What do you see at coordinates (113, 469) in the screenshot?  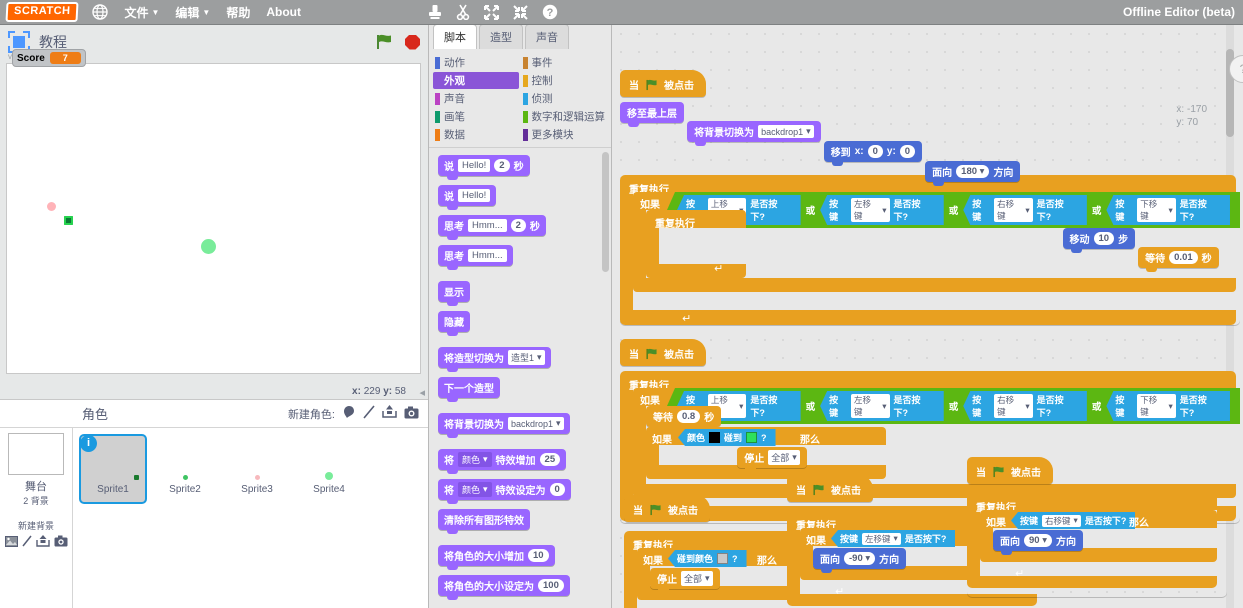 I see `sprite-item-sprite1: i Sprite1` at bounding box center [113, 469].